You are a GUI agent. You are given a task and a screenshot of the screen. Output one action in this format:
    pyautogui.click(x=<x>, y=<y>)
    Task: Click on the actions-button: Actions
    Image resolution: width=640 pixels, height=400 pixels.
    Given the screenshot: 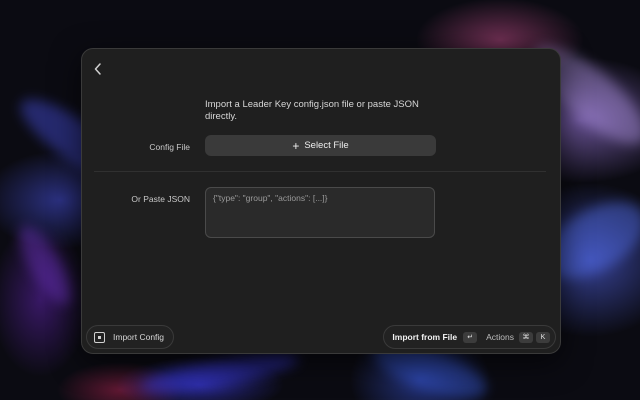 What is the action you would take?
    pyautogui.click(x=500, y=337)
    